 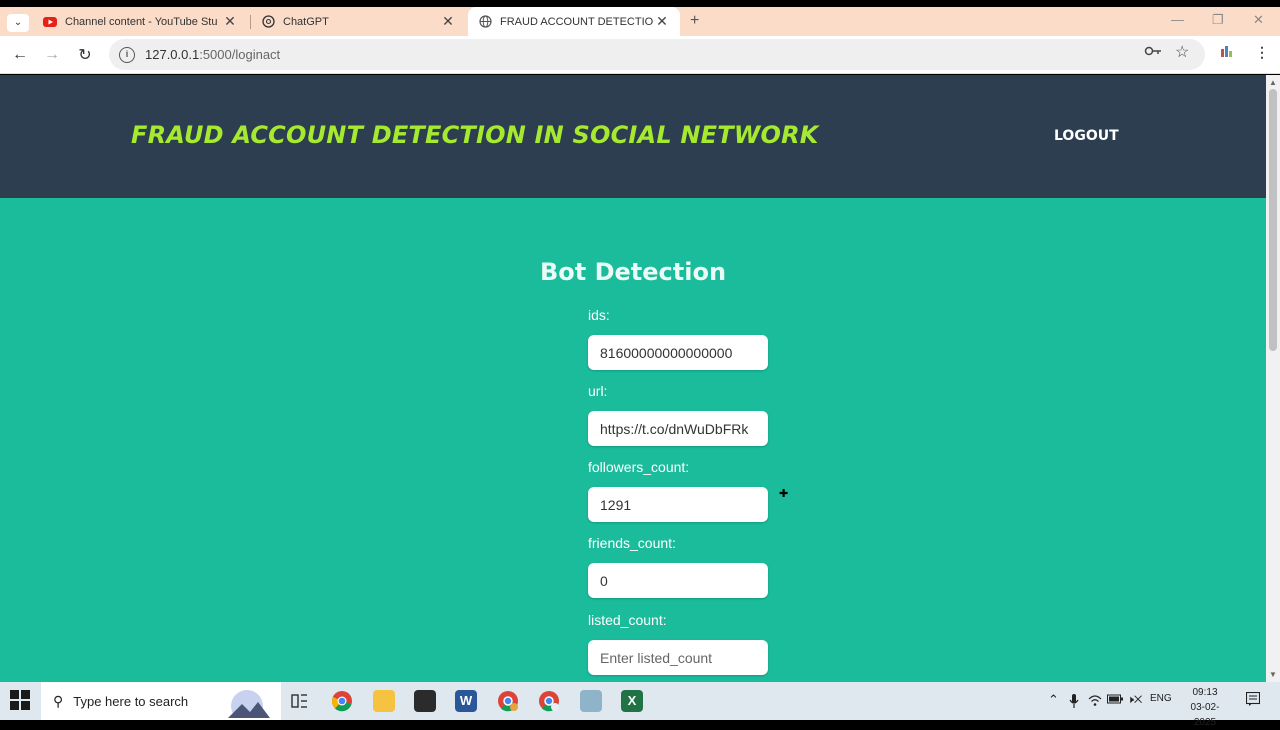 I want to click on url-path: :5000/loginact, so click(x=240, y=54).